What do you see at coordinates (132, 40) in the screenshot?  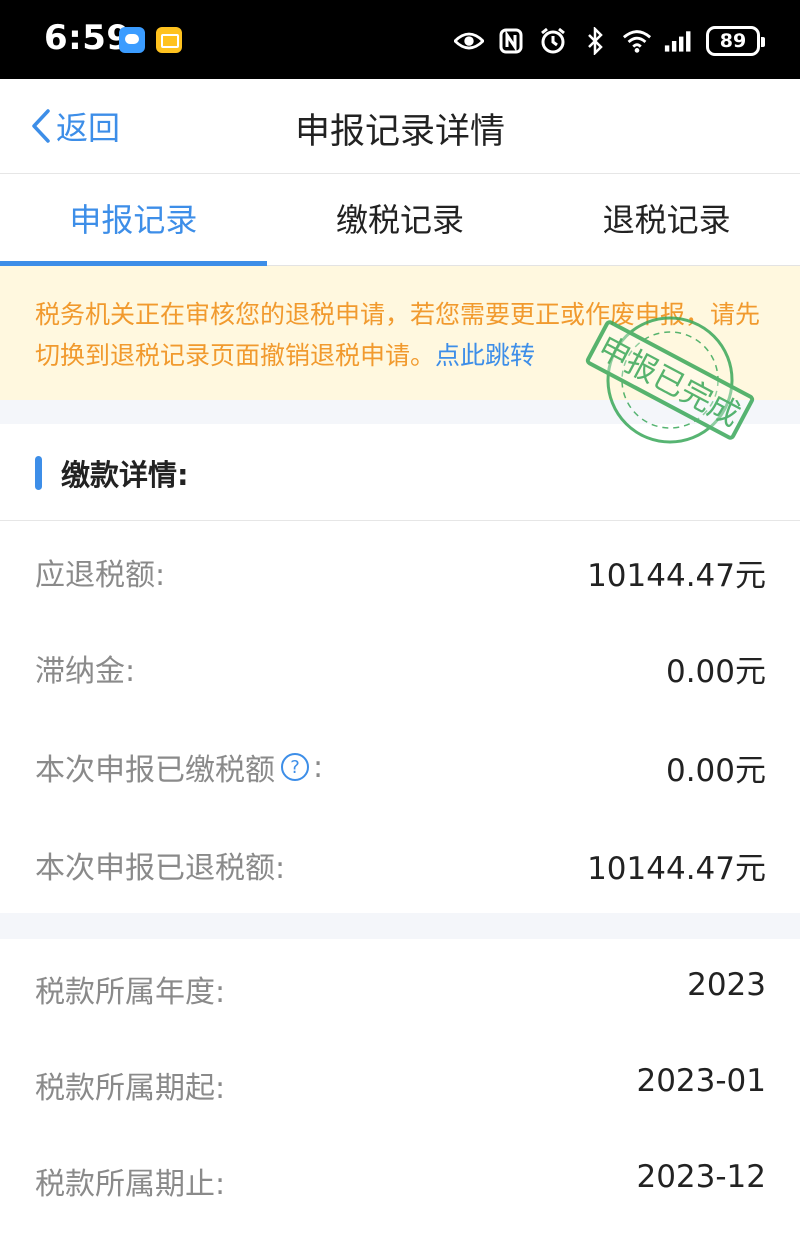 I see `chat-app-icon` at bounding box center [132, 40].